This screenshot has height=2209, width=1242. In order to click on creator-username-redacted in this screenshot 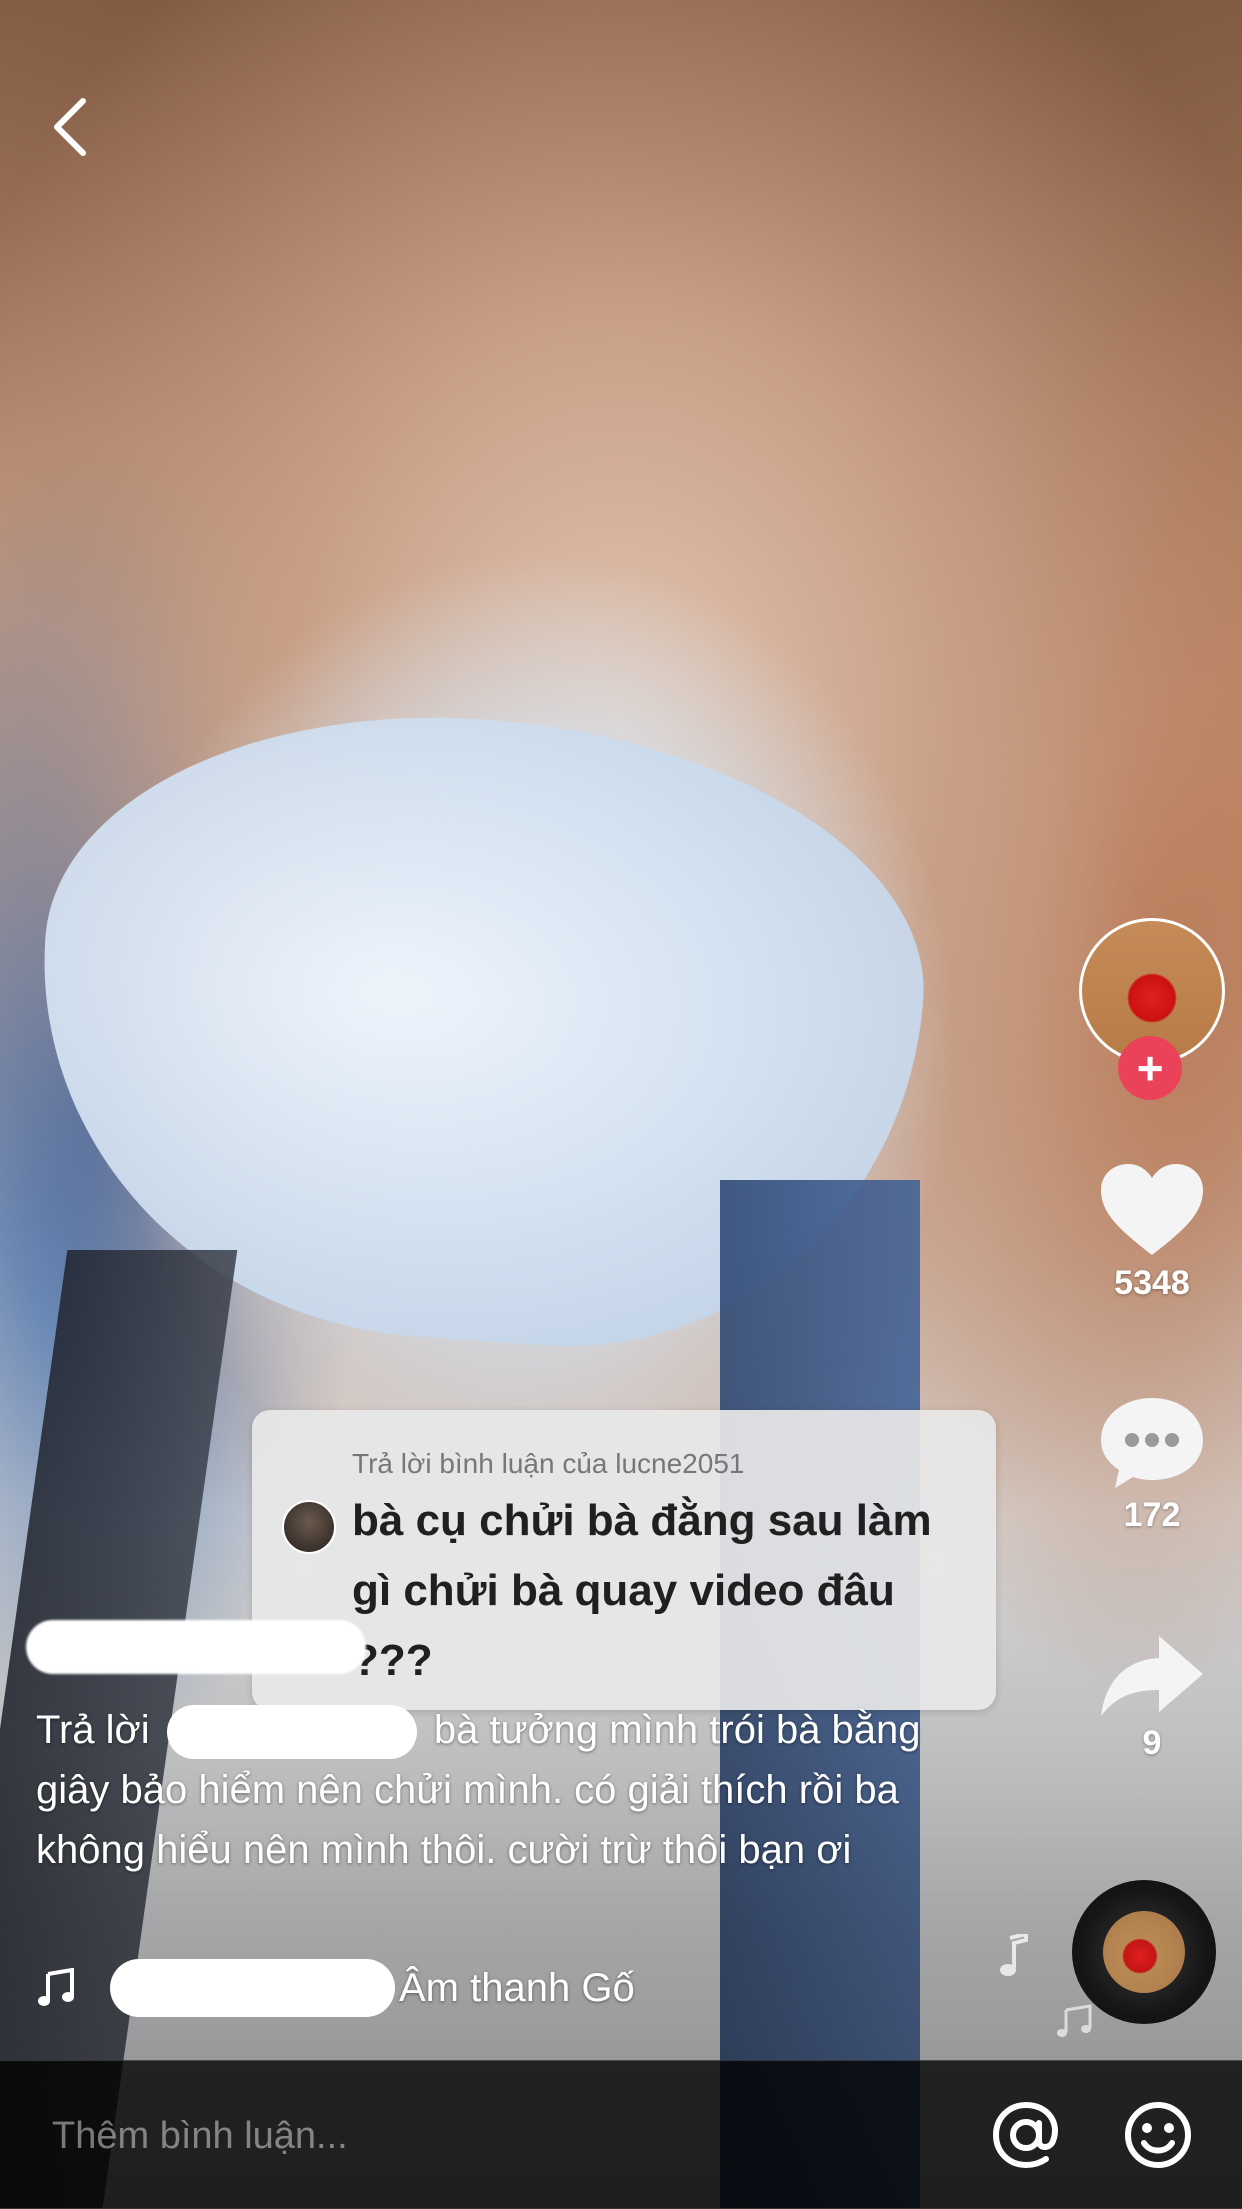, I will do `click(196, 1647)`.